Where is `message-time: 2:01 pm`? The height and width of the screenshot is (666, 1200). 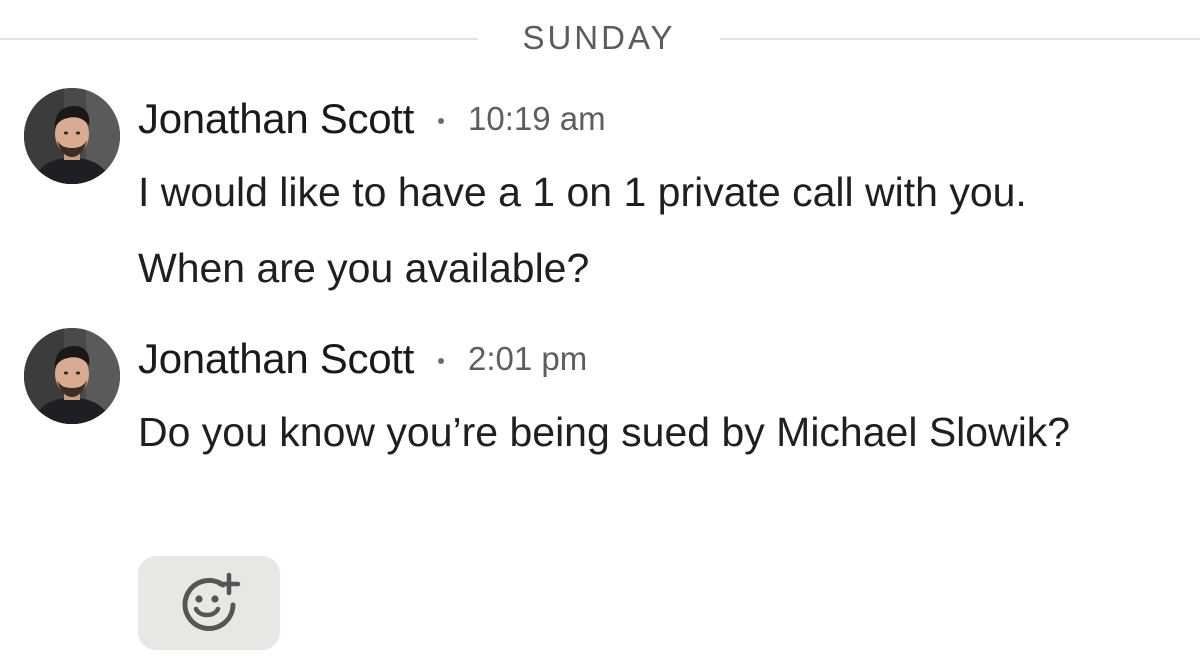
message-time: 2:01 pm is located at coordinates (528, 358).